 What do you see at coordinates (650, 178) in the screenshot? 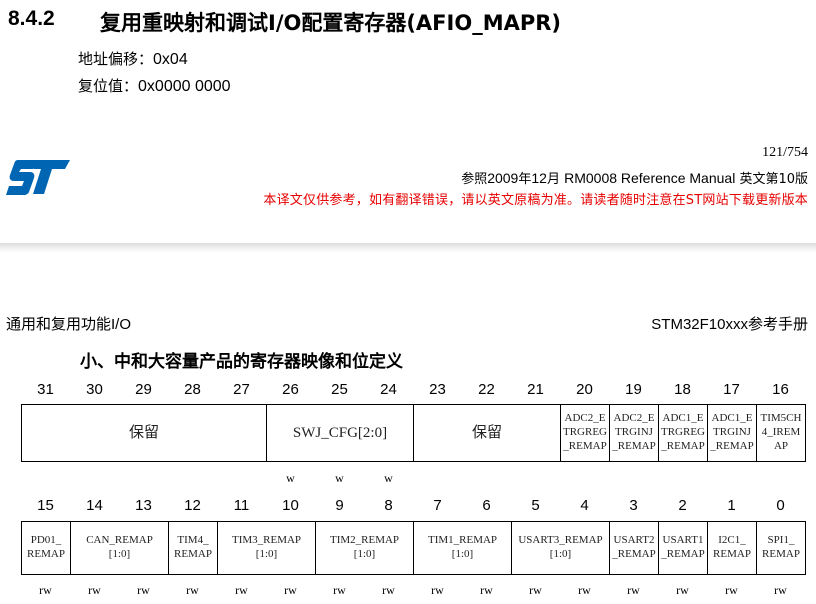
I see `ref-doc: RM0008 Reference Manual` at bounding box center [650, 178].